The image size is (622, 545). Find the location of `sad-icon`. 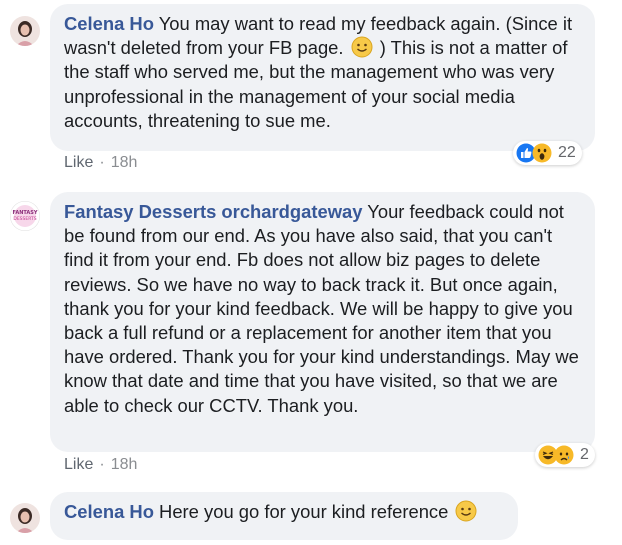

sad-icon is located at coordinates (564, 455).